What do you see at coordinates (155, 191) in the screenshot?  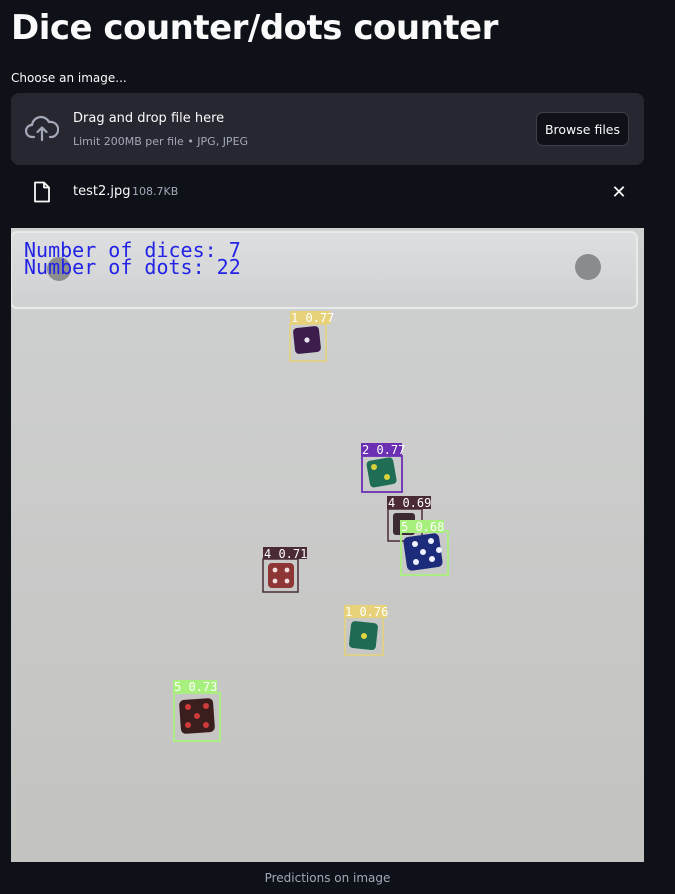 I see `file-size: 108.7KB` at bounding box center [155, 191].